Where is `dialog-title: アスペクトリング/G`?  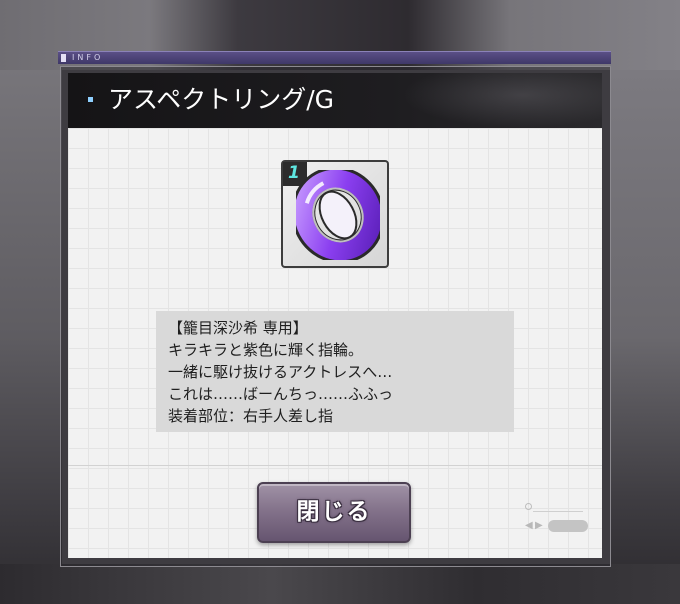
dialog-title: アスペクトリング/G is located at coordinates (221, 99).